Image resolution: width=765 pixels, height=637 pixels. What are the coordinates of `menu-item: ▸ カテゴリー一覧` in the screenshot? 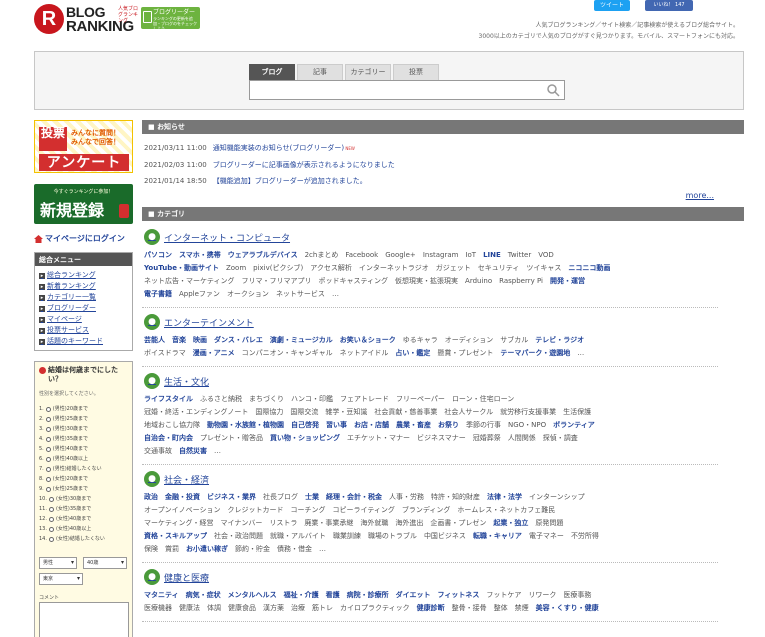 It's located at (85, 297).